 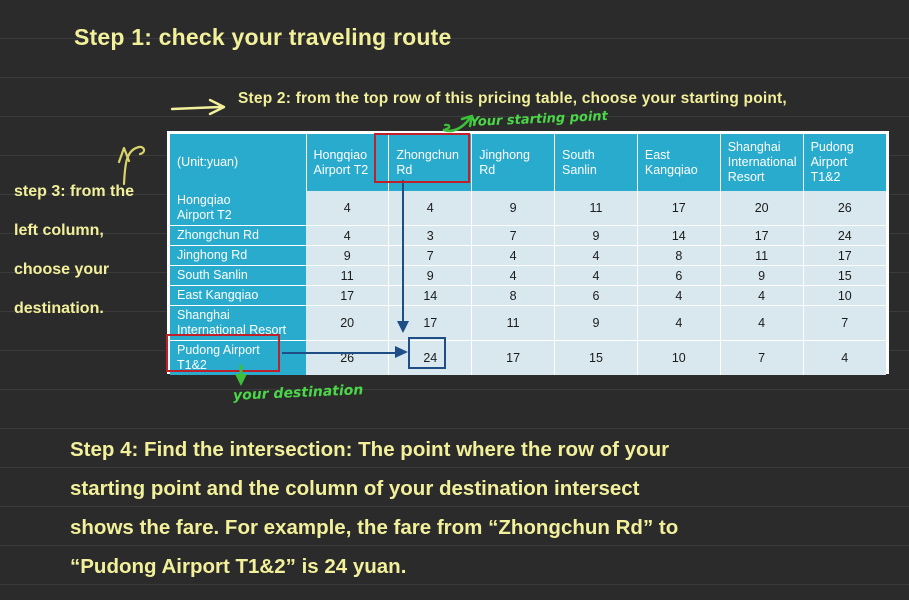 I want to click on table-cell-fare: 14, so click(x=679, y=235).